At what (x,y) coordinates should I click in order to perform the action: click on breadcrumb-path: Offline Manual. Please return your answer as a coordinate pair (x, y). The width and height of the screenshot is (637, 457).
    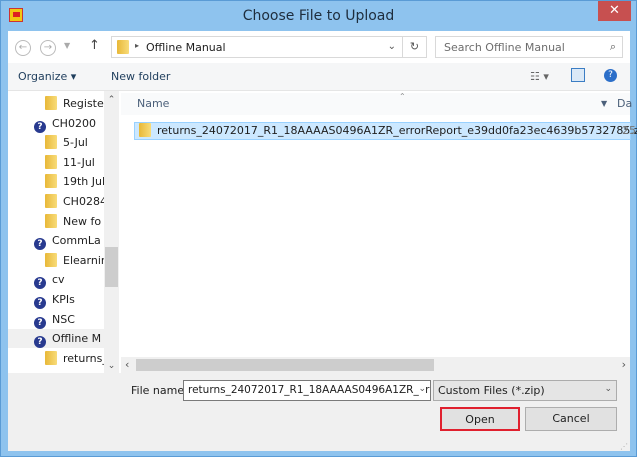
    Looking at the image, I should click on (186, 47).